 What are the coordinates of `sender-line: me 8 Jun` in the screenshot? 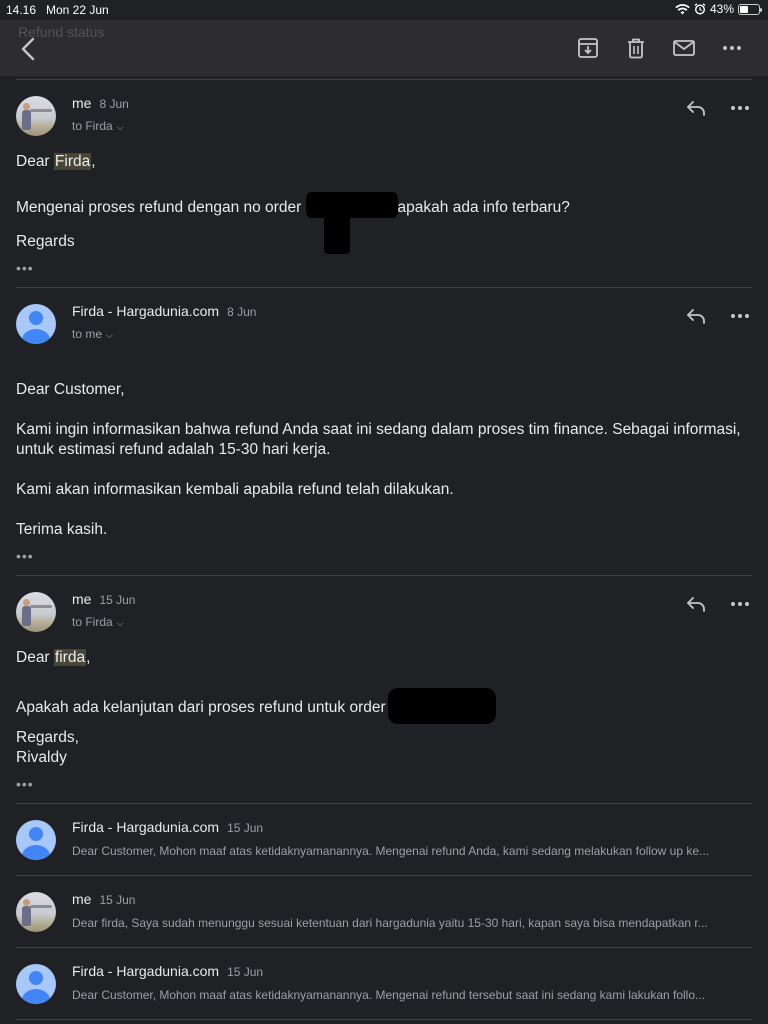 It's located at (100, 103).